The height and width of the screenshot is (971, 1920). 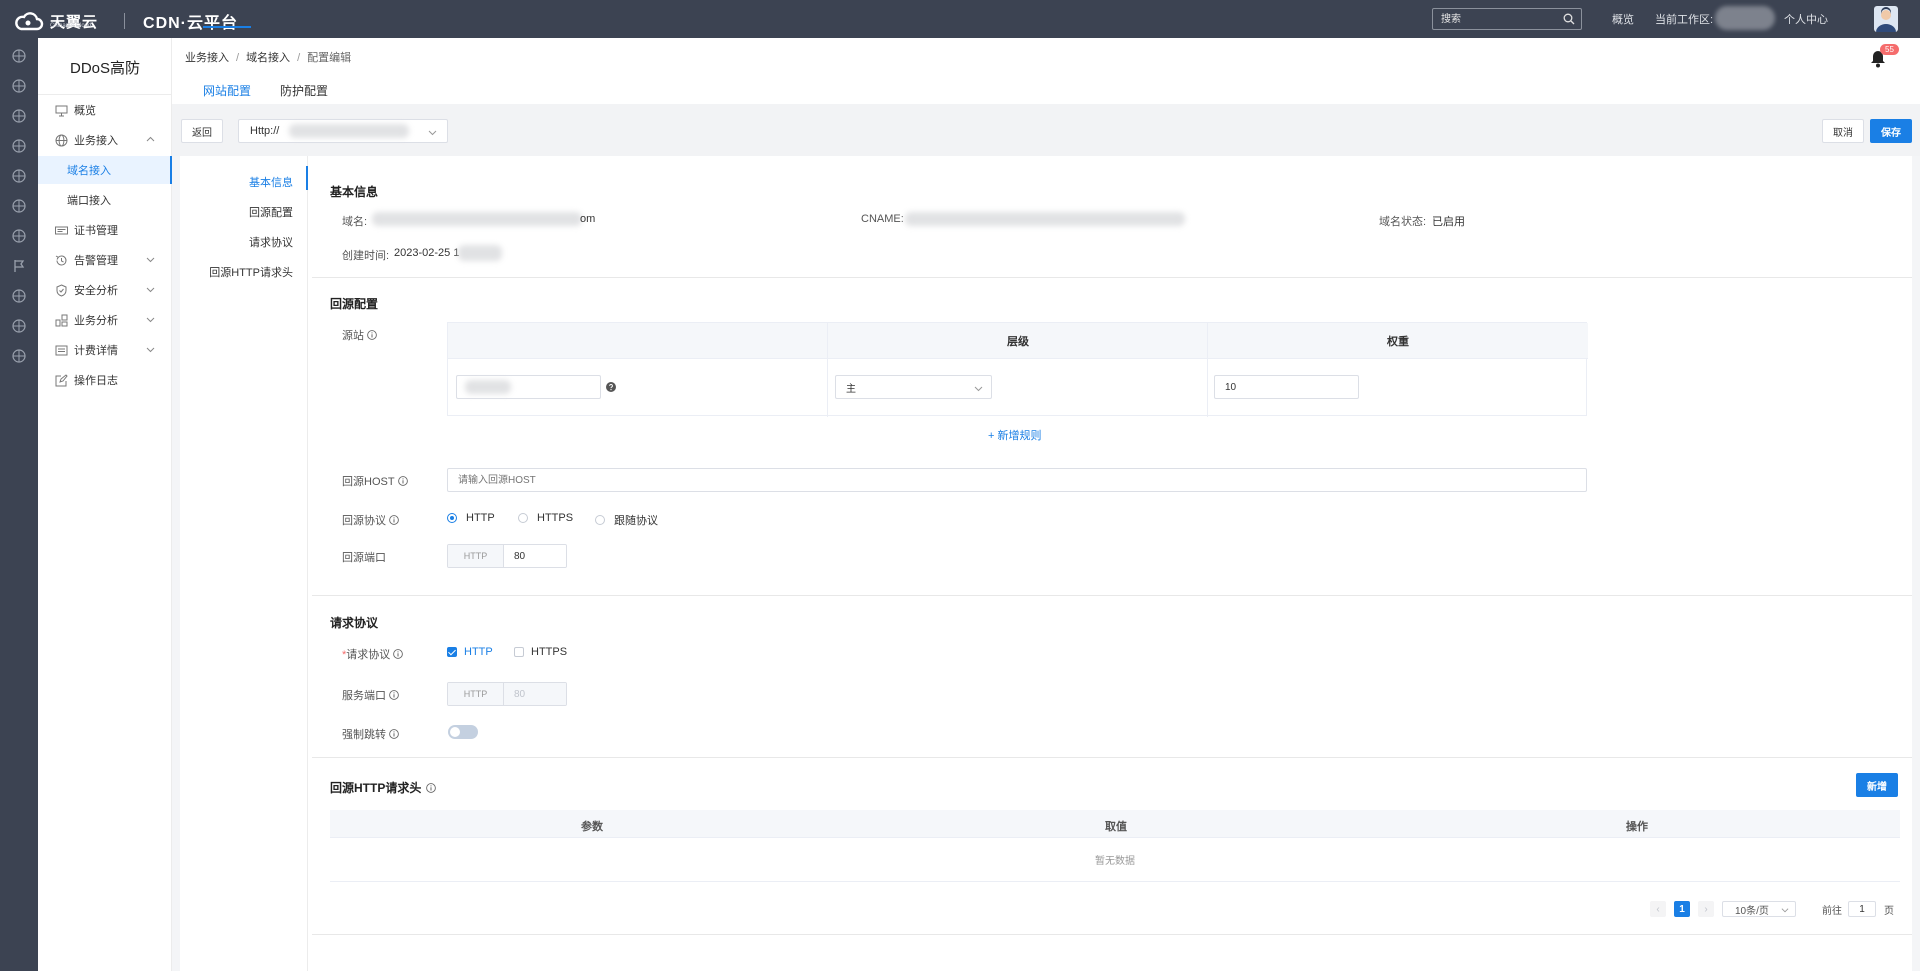 What do you see at coordinates (1014, 435) in the screenshot?
I see `add-rule-button: + 新增规则` at bounding box center [1014, 435].